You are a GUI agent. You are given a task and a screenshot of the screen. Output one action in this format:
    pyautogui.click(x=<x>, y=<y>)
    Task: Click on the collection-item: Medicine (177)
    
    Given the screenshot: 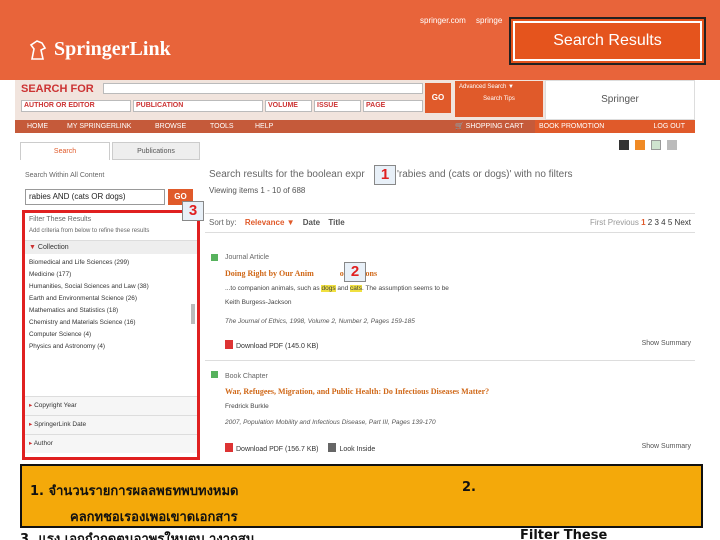 What is the action you would take?
    pyautogui.click(x=111, y=275)
    